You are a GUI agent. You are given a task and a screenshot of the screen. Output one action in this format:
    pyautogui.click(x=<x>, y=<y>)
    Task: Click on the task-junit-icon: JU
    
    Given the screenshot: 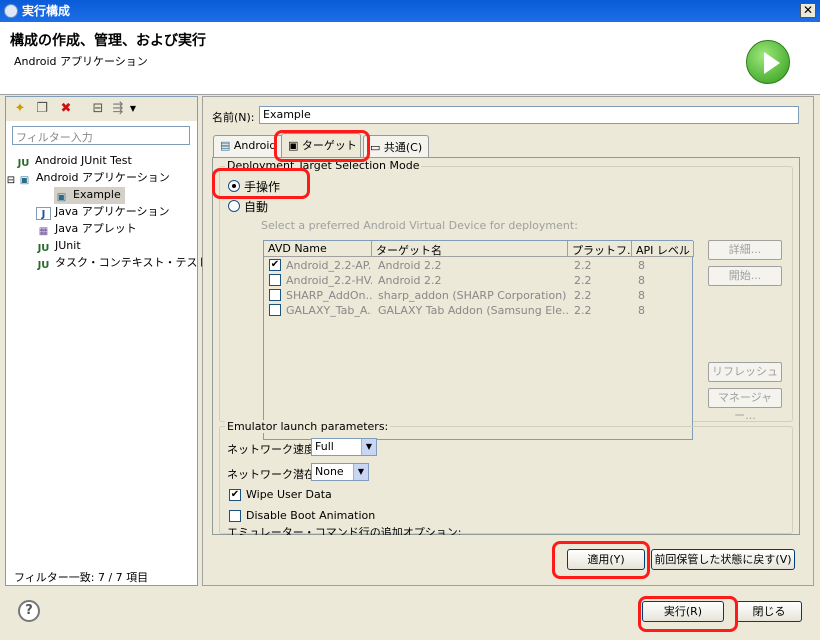 What is the action you would take?
    pyautogui.click(x=43, y=265)
    